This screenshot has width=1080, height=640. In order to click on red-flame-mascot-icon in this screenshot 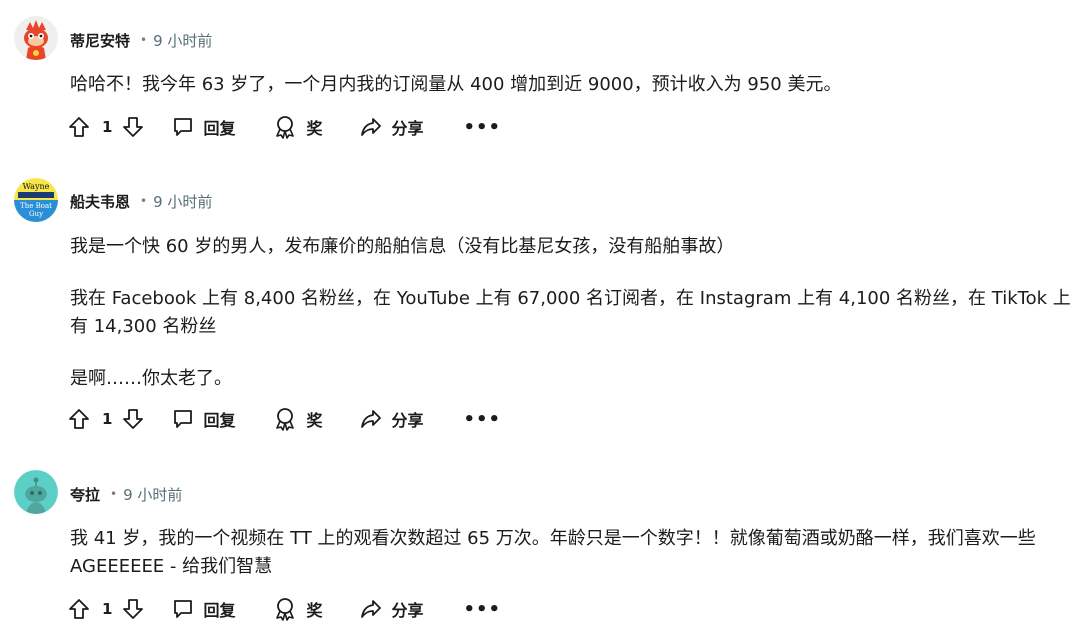, I will do `click(36, 38)`.